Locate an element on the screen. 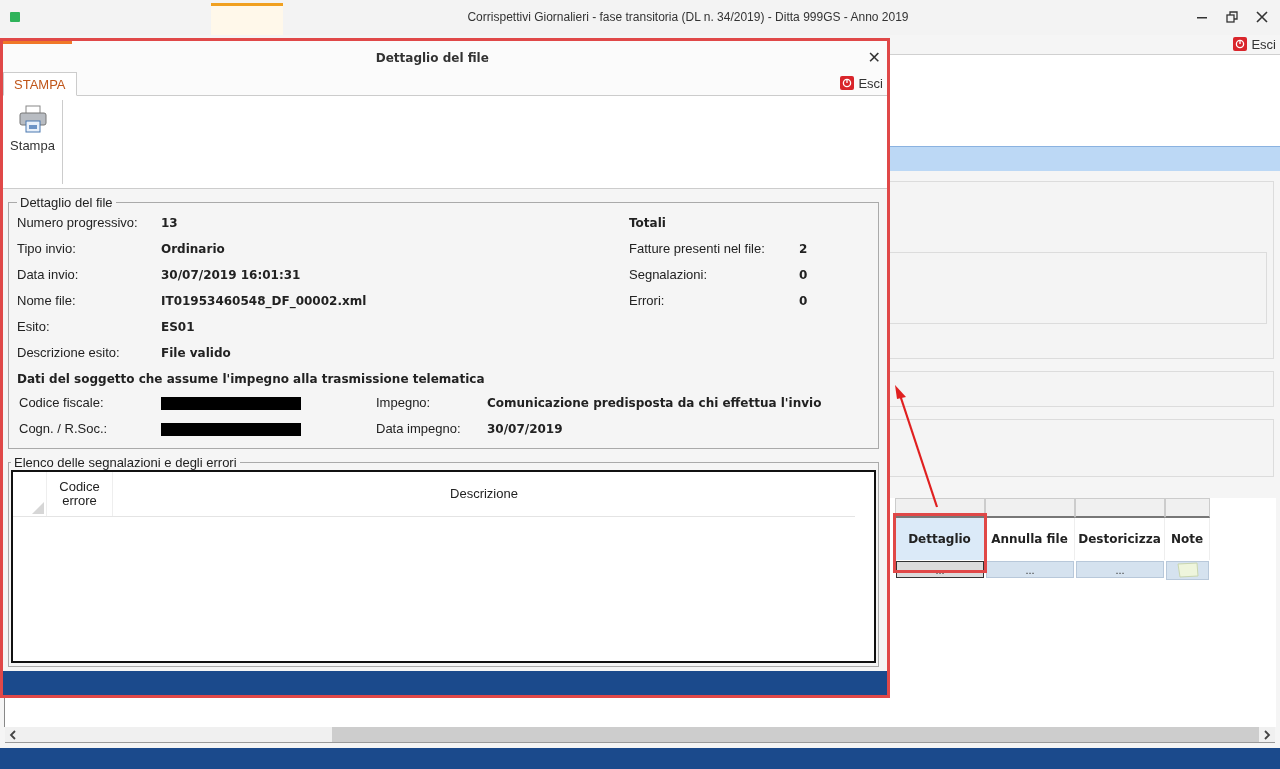  print-button: Stampa is located at coordinates (33, 142).